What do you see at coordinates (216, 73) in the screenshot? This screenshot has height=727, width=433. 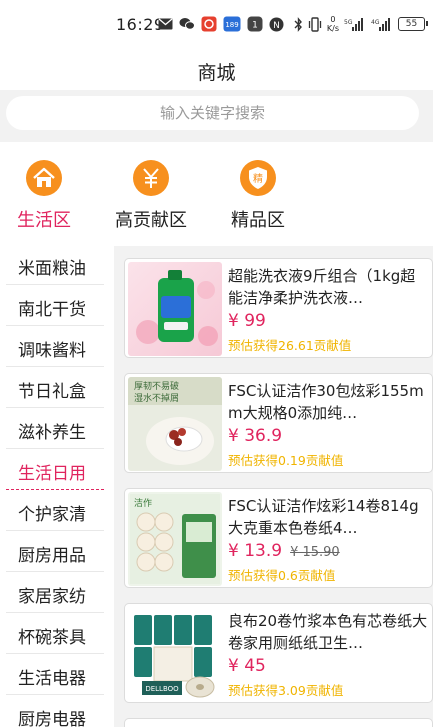 I see `page-title: 商城` at bounding box center [216, 73].